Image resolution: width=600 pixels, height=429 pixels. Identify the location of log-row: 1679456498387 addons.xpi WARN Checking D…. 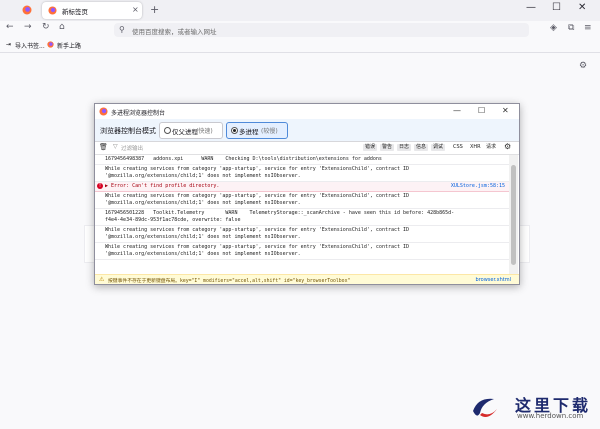
(302, 160).